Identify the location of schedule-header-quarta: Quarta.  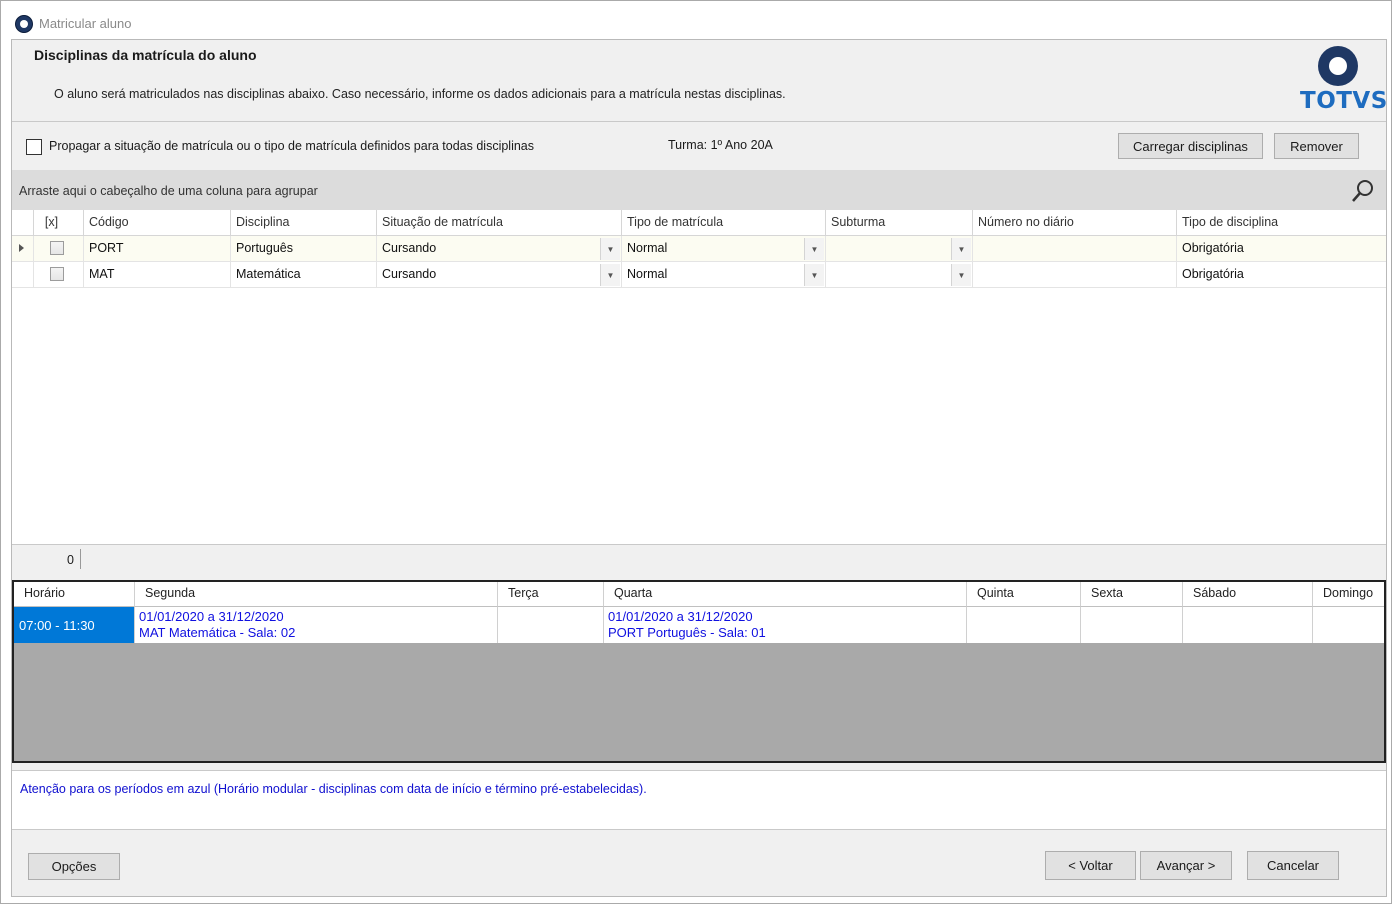
(785, 594).